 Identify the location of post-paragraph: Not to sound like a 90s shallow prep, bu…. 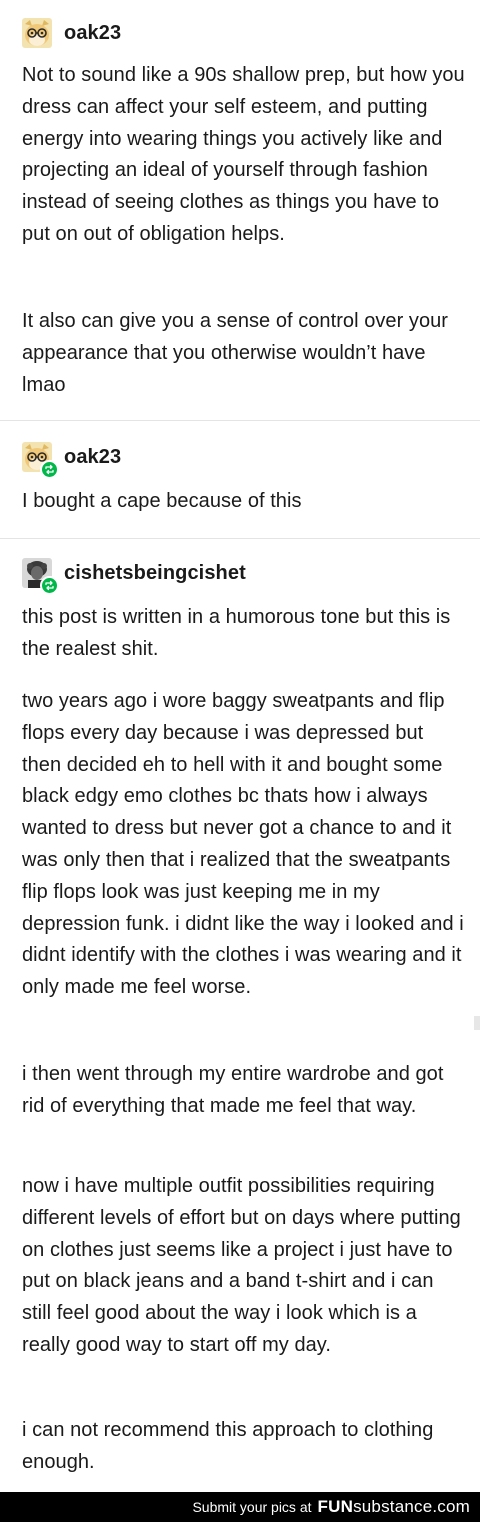
(243, 154).